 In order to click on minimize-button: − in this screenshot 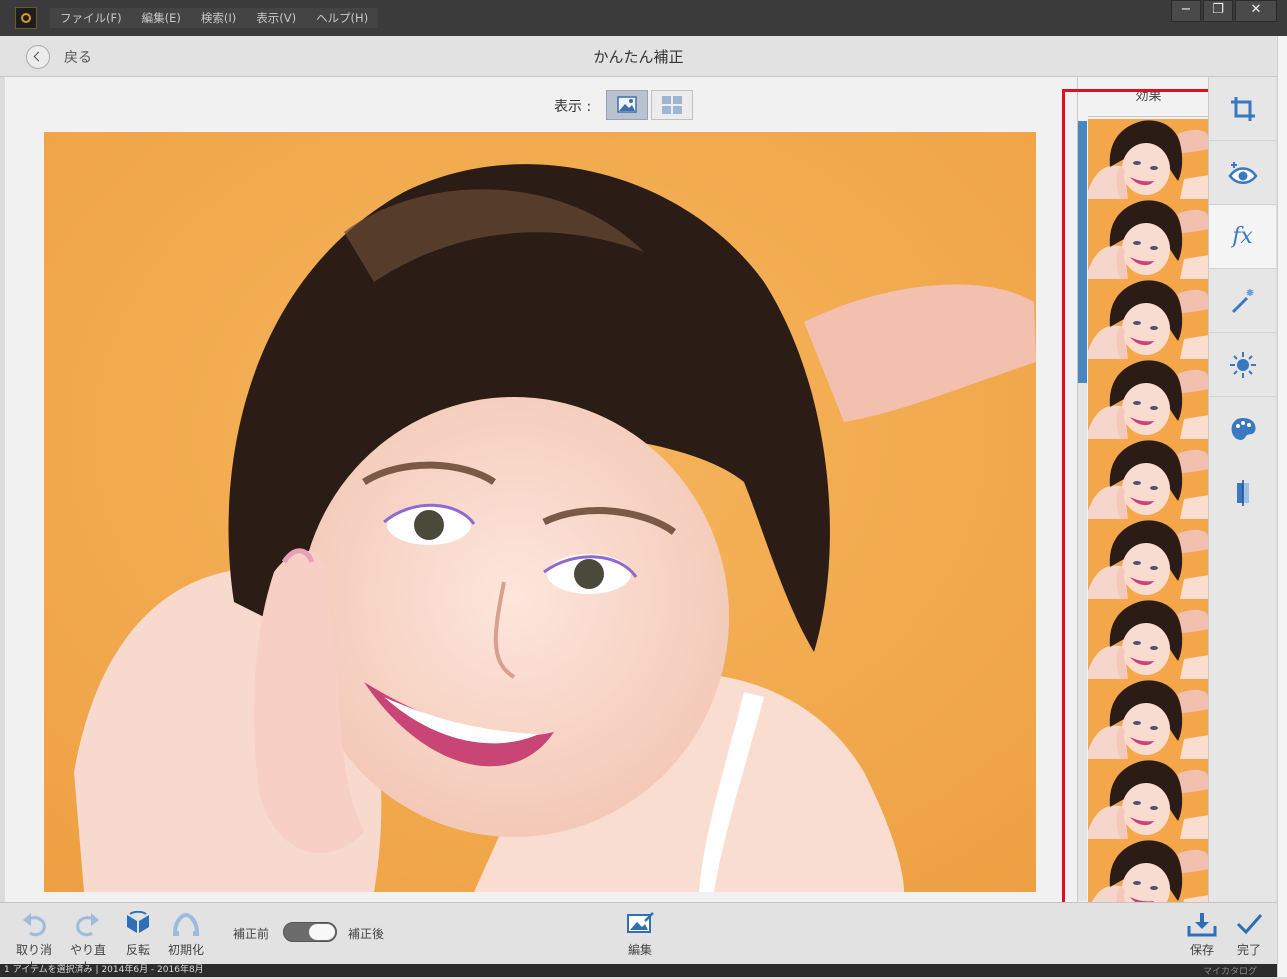, I will do `click(1186, 11)`.